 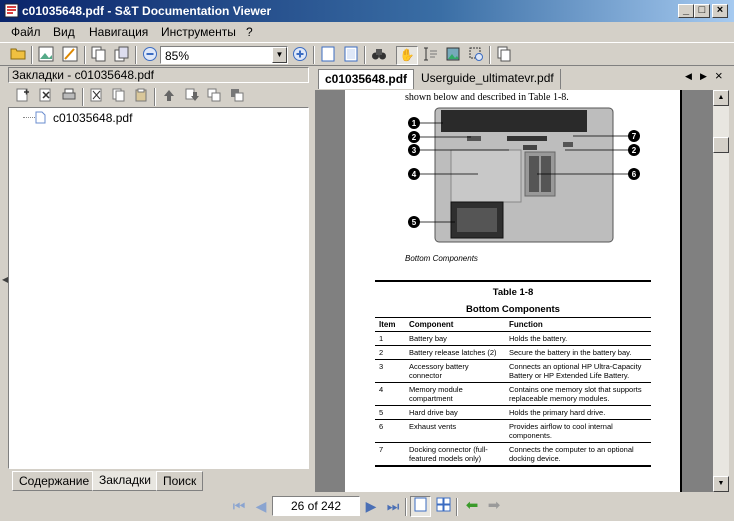 I want to click on delete-bookmark-icon, so click(x=46, y=97).